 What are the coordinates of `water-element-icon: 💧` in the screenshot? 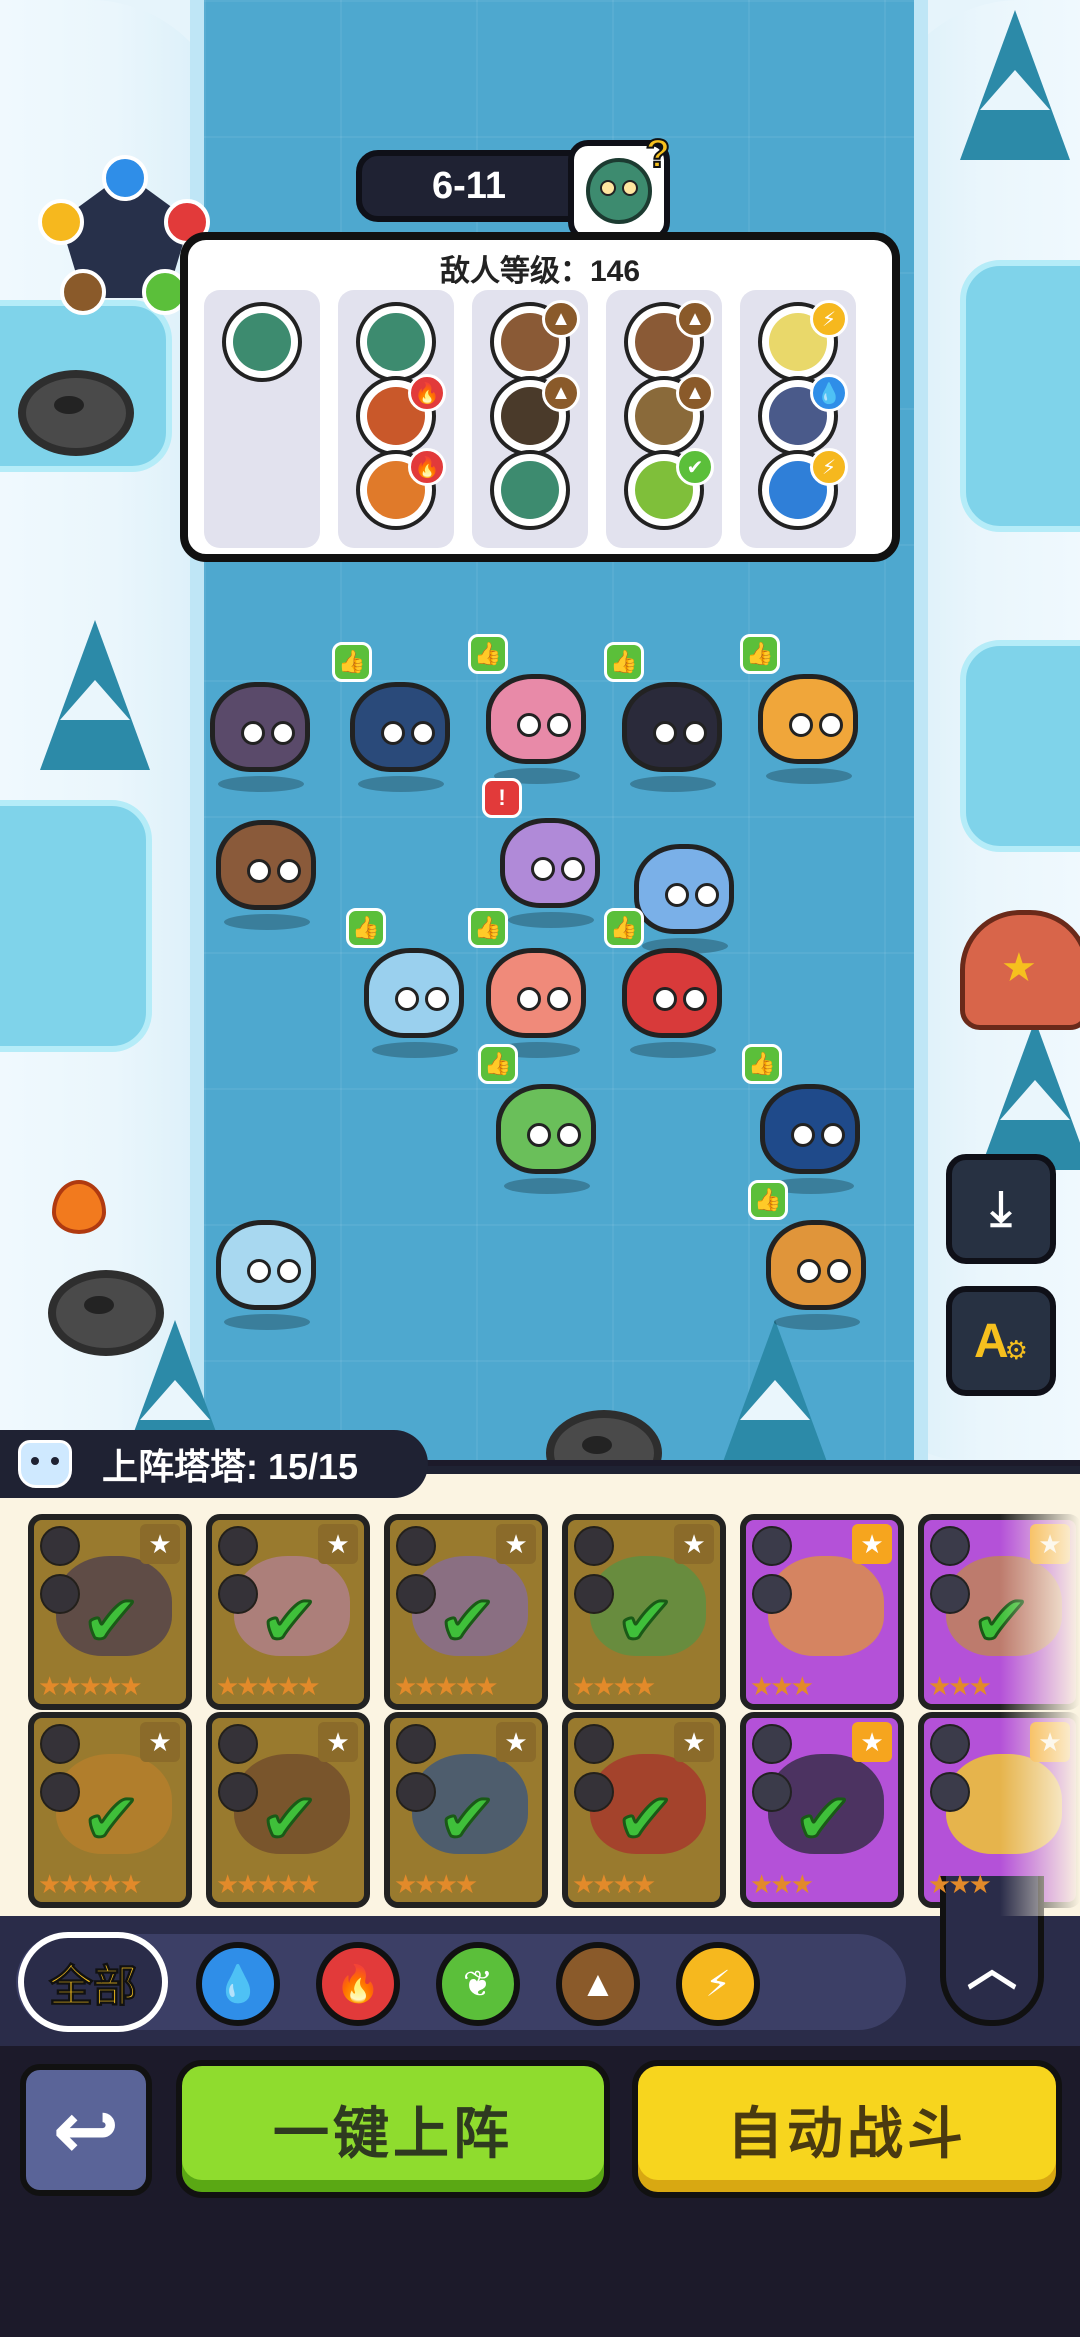 It's located at (829, 393).